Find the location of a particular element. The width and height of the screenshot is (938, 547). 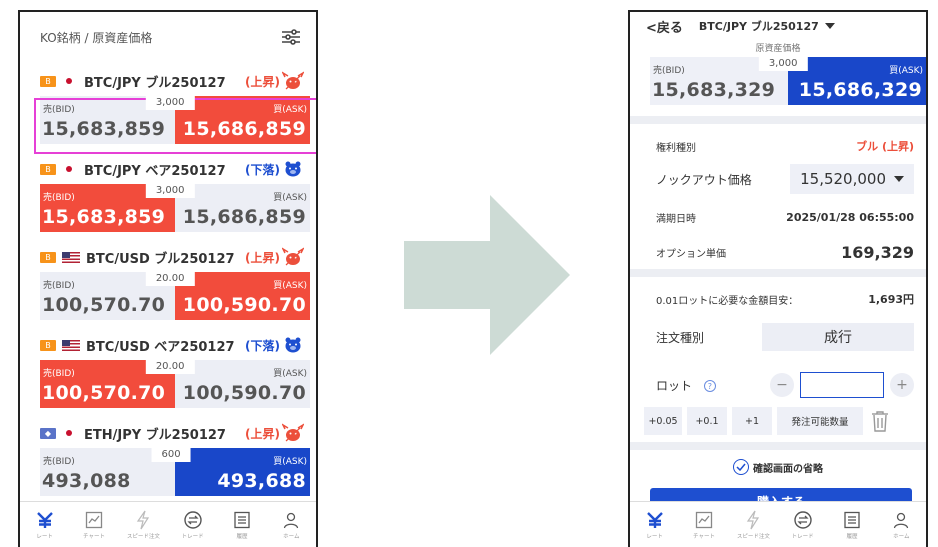

spread-value: 600 is located at coordinates (171, 455).